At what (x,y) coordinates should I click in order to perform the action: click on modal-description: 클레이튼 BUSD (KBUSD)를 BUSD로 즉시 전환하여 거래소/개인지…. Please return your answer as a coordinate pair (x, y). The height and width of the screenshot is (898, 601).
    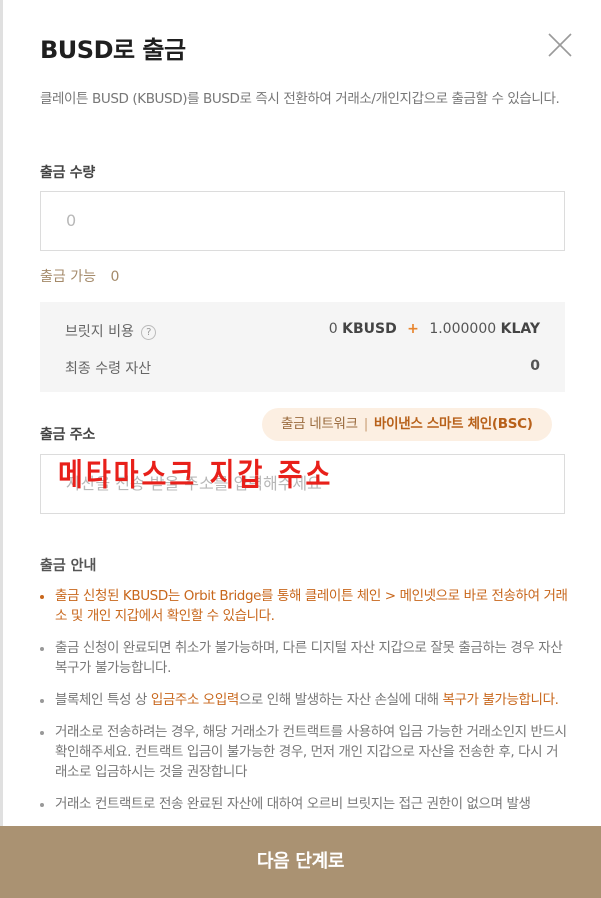
    Looking at the image, I should click on (300, 99).